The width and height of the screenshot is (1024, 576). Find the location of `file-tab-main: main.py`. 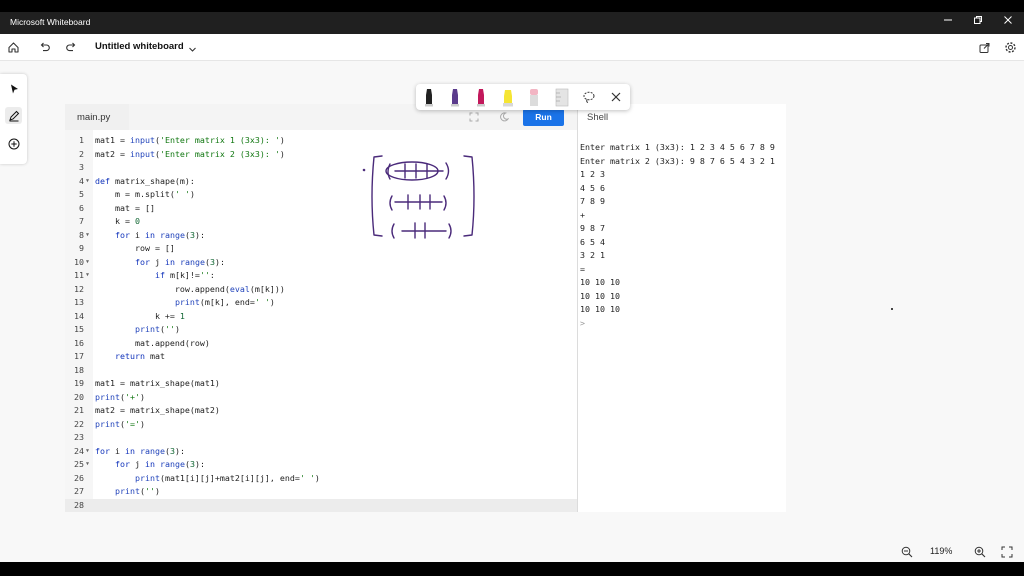

file-tab-main: main.py is located at coordinates (97, 117).